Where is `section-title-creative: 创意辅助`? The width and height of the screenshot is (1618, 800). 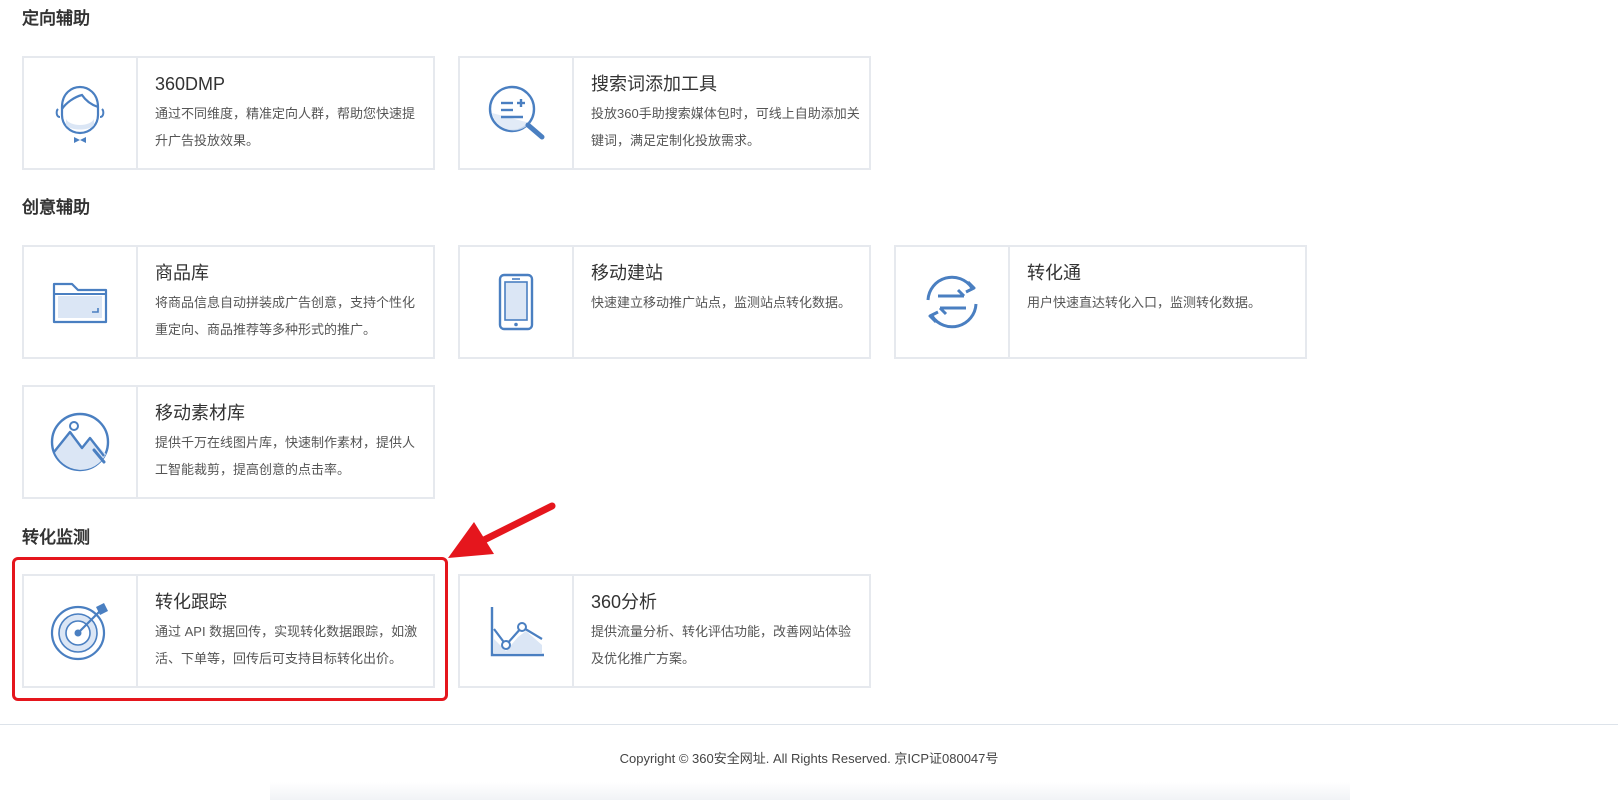 section-title-creative: 创意辅助 is located at coordinates (56, 207).